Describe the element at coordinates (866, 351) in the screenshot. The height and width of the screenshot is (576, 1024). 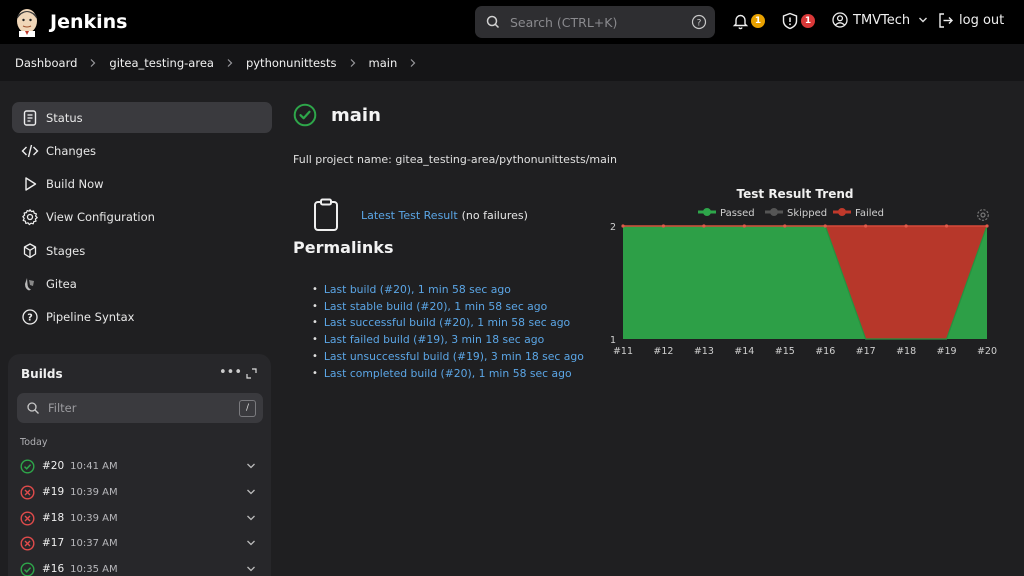
I see `x-tick-label: #17` at that location.